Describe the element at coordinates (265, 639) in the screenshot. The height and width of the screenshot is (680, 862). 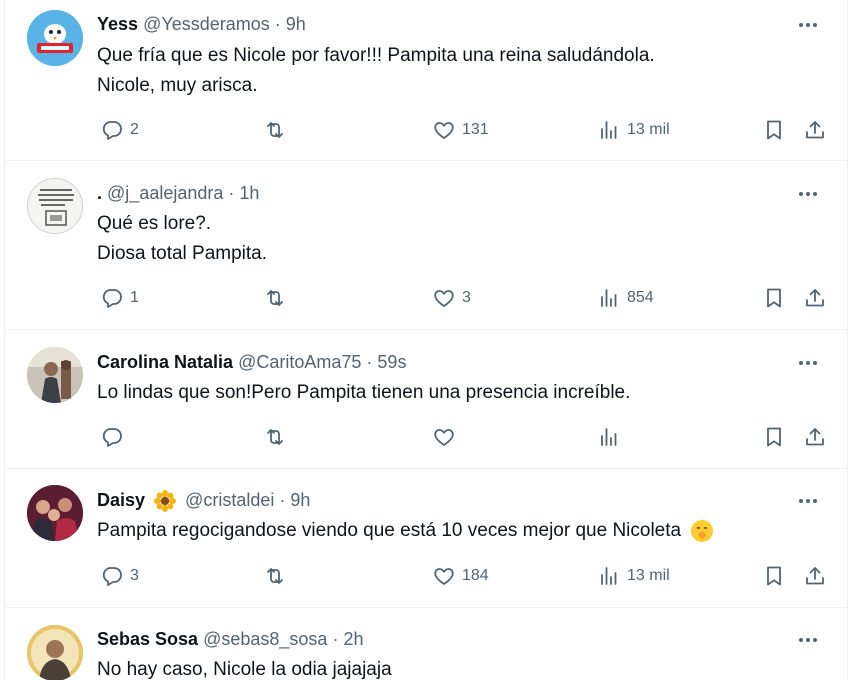
I see `handle: @sebas8_sosa` at that location.